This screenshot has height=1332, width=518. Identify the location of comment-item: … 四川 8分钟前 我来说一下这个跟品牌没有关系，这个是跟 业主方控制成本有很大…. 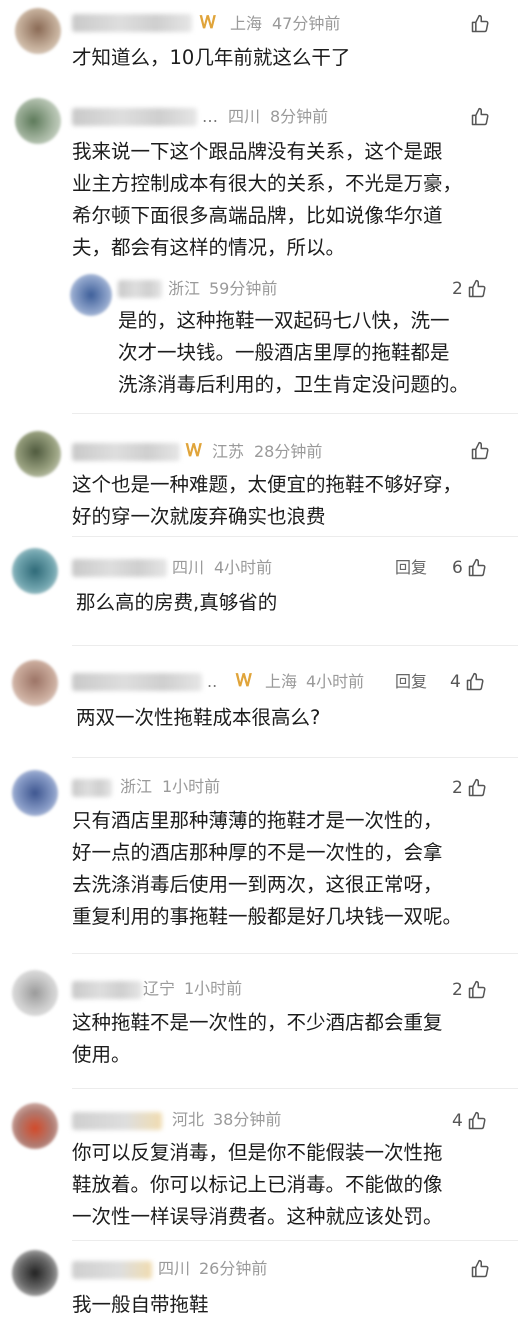
(259, 180).